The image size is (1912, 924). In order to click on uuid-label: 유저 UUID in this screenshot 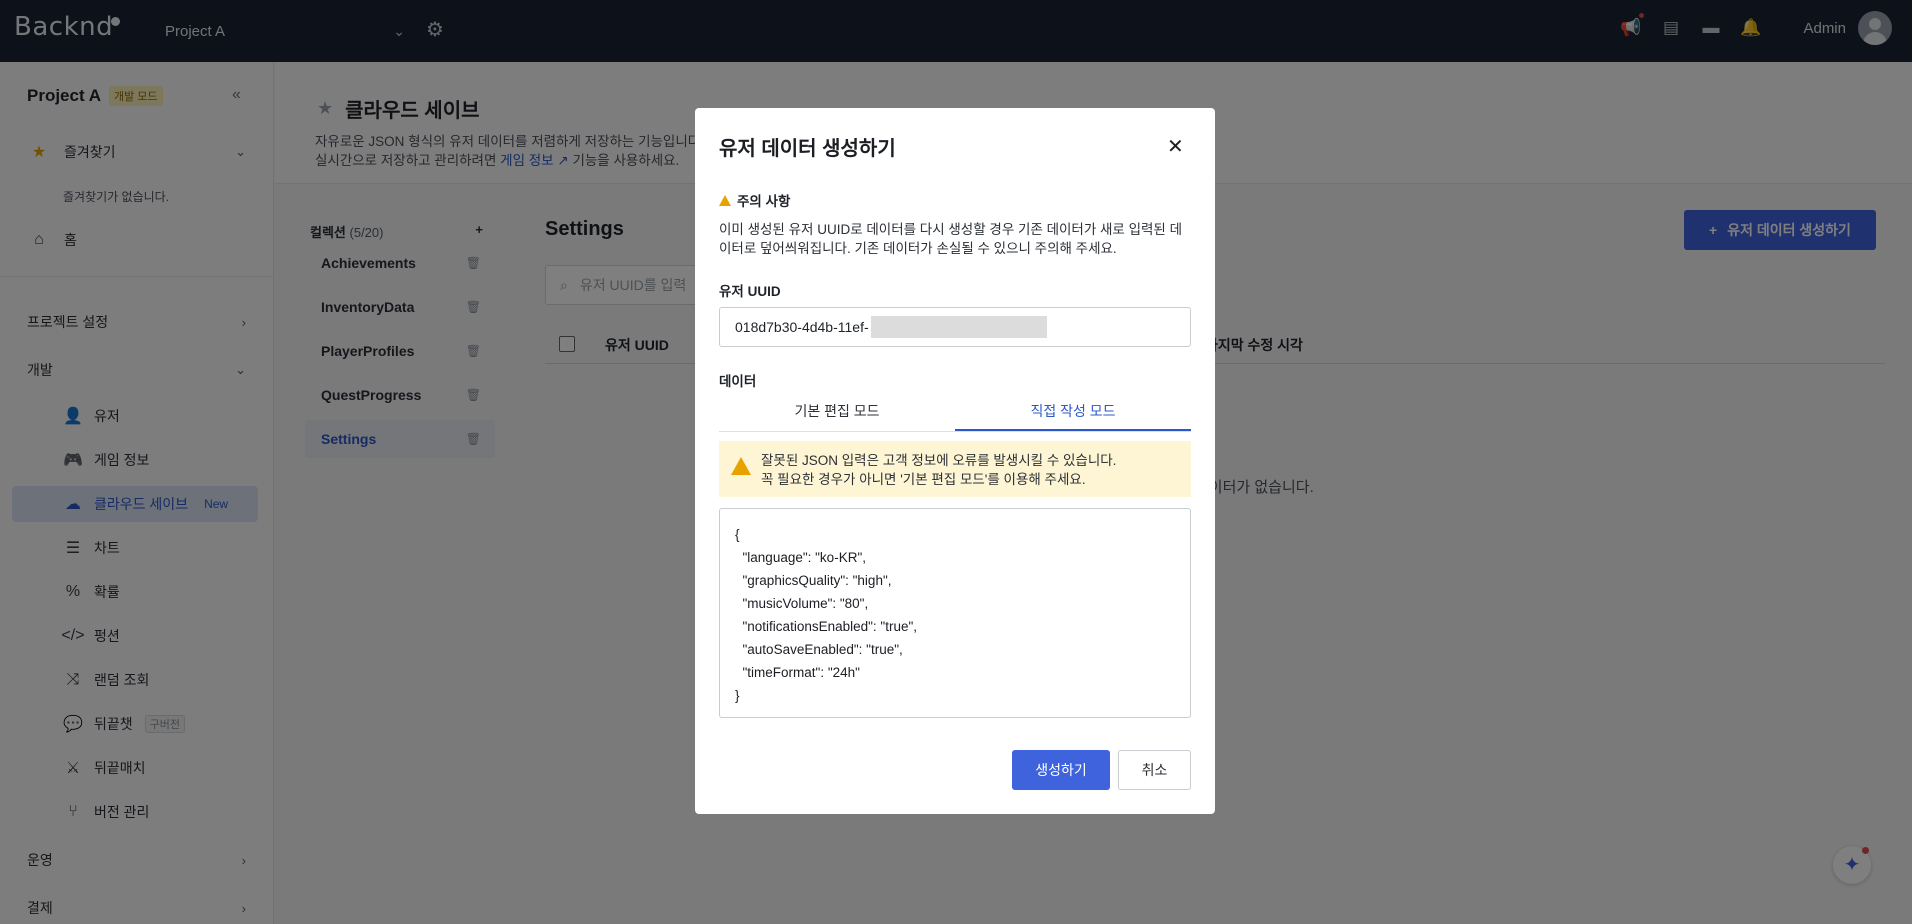, I will do `click(750, 291)`.